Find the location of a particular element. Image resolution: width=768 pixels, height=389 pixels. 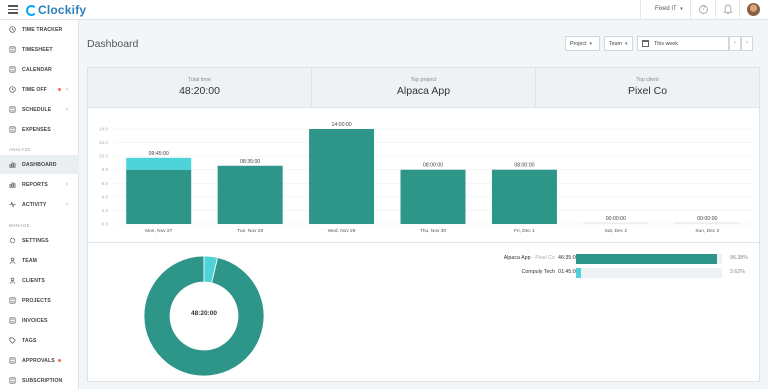

summary-top-project: Top project Alpaca App is located at coordinates (424, 87).